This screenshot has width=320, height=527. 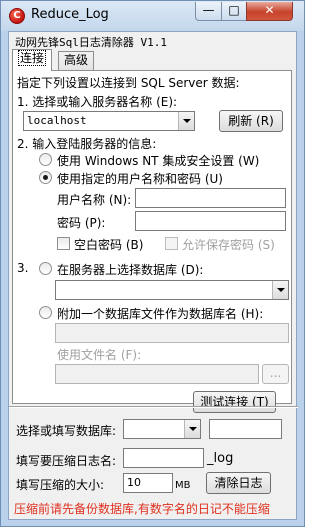 What do you see at coordinates (183, 485) in the screenshot?
I see `size-unit: MB` at bounding box center [183, 485].